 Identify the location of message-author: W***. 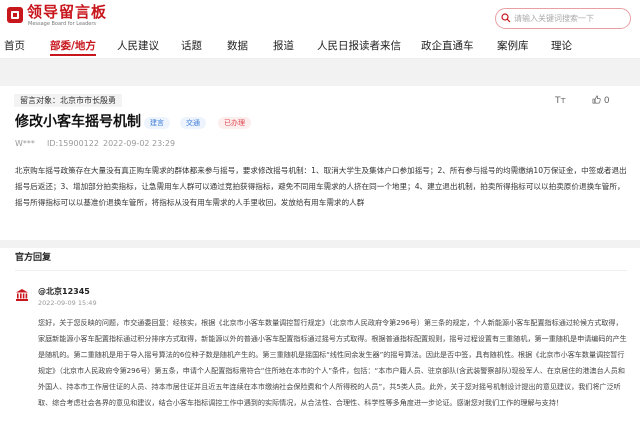
(25, 143).